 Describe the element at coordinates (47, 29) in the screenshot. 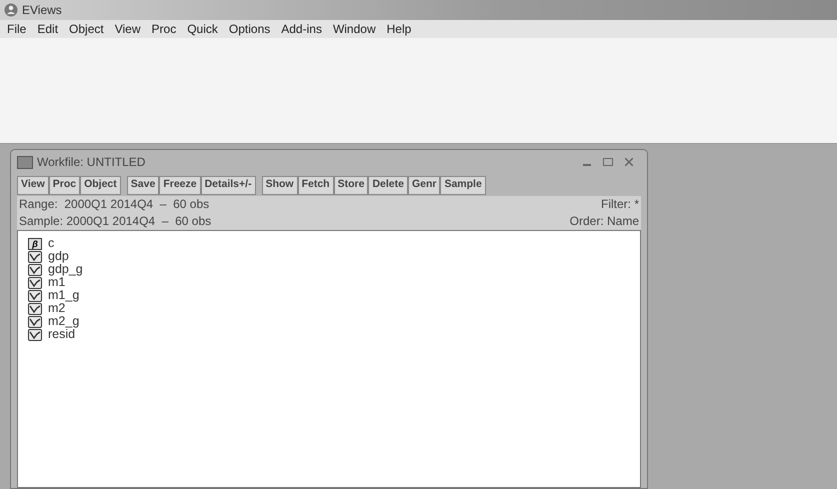

I see `menu-item: Edit` at that location.